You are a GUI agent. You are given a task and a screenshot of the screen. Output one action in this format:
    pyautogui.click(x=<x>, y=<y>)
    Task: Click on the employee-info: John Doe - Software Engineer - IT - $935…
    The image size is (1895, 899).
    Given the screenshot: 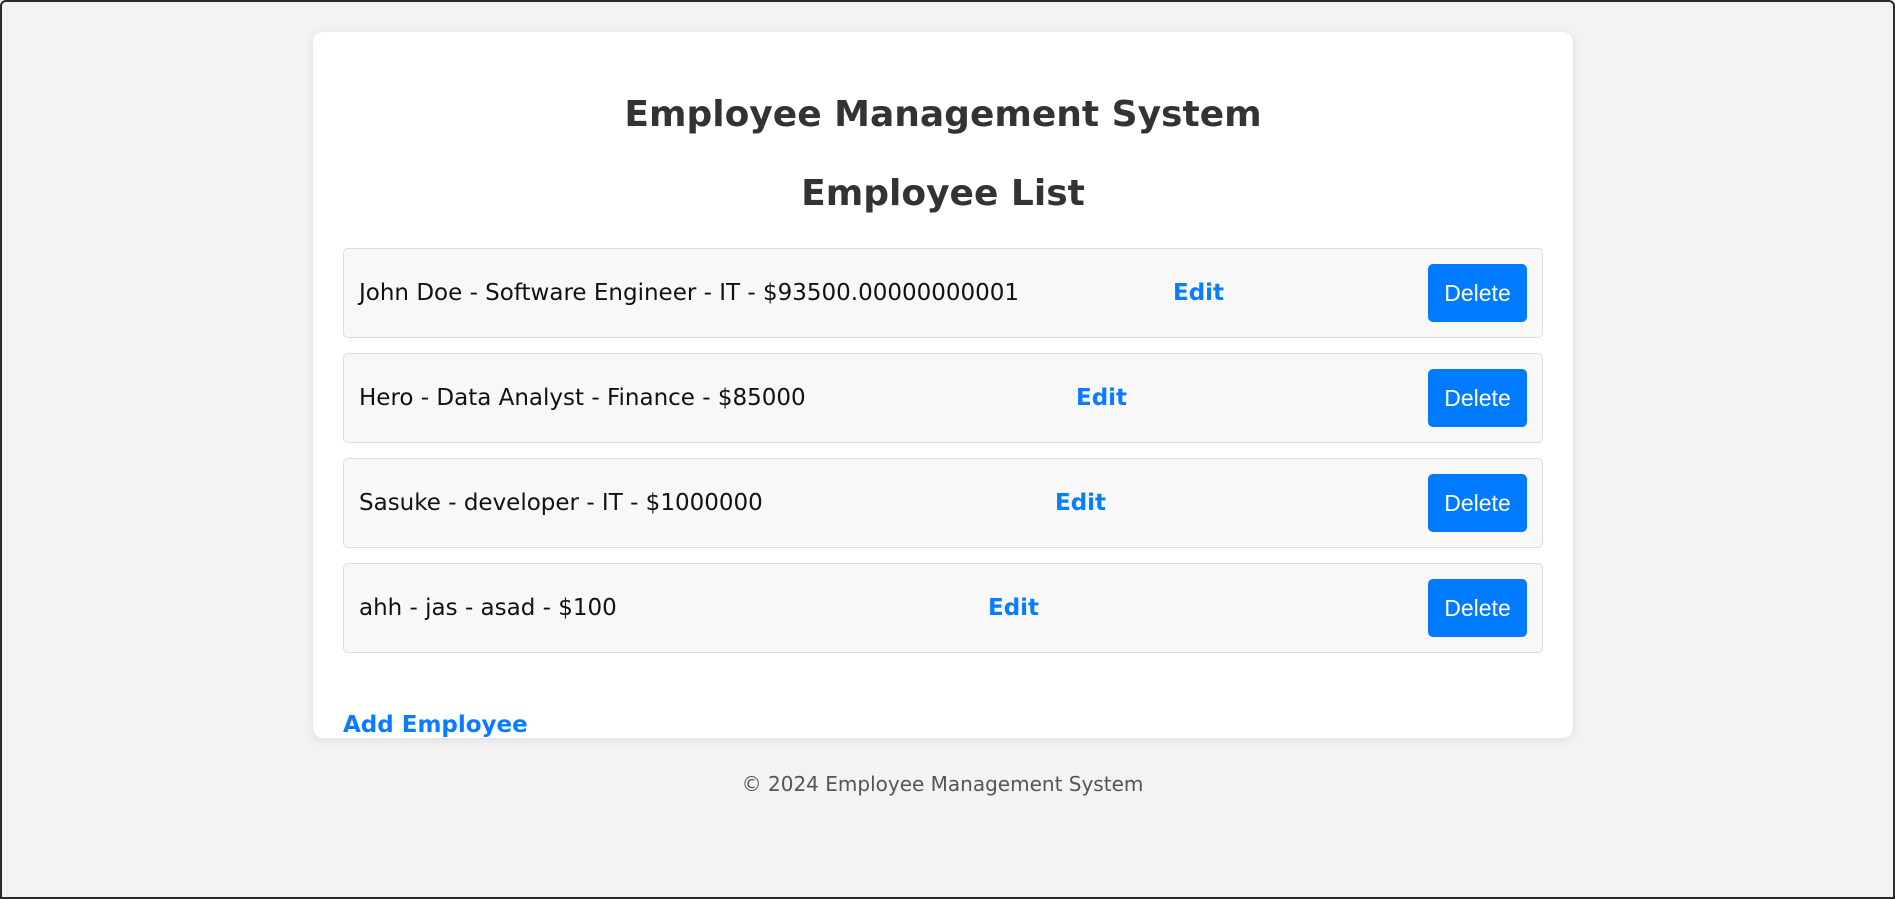 What is the action you would take?
    pyautogui.click(x=689, y=293)
    